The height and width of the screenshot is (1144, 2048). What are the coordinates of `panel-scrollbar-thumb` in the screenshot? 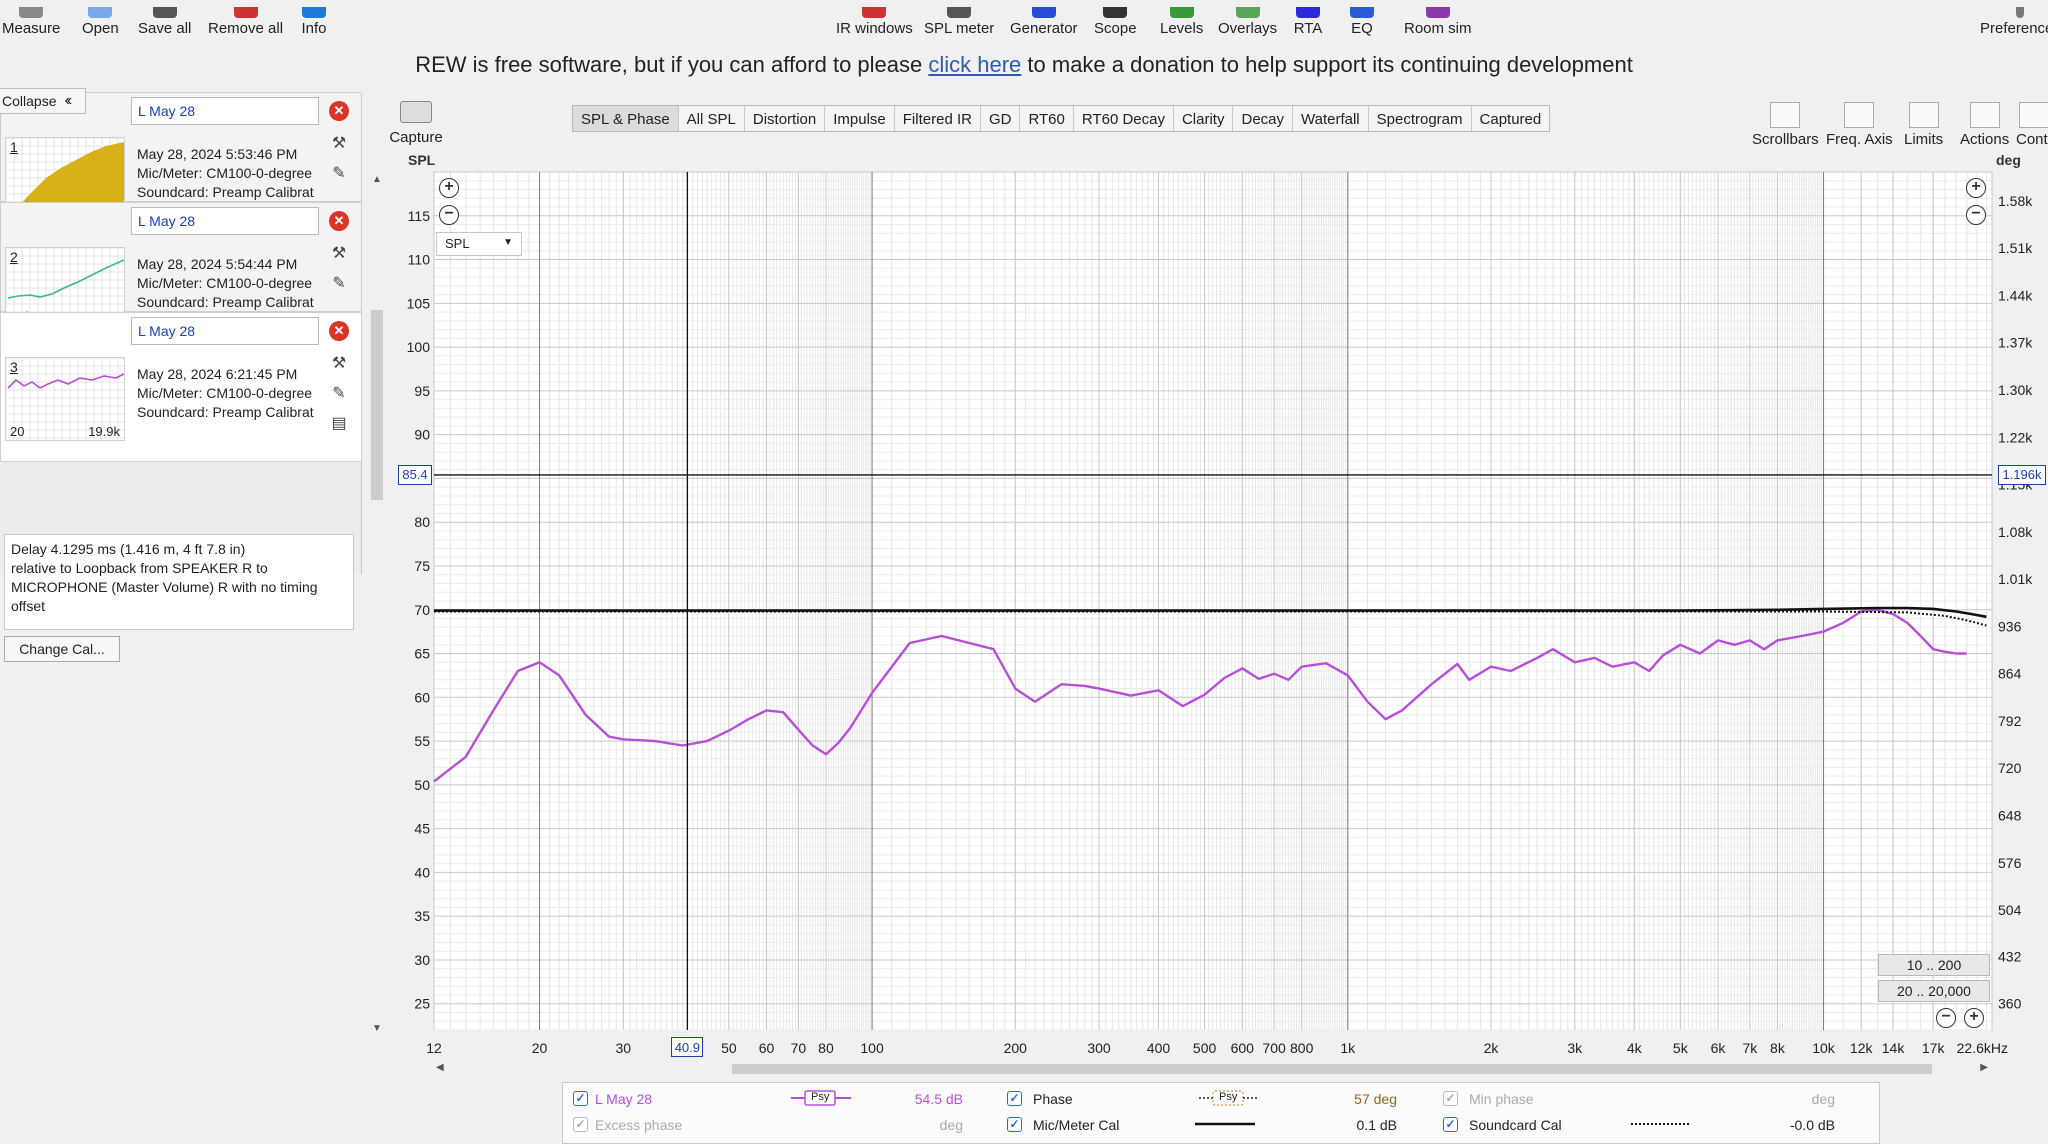 It's located at (377, 405).